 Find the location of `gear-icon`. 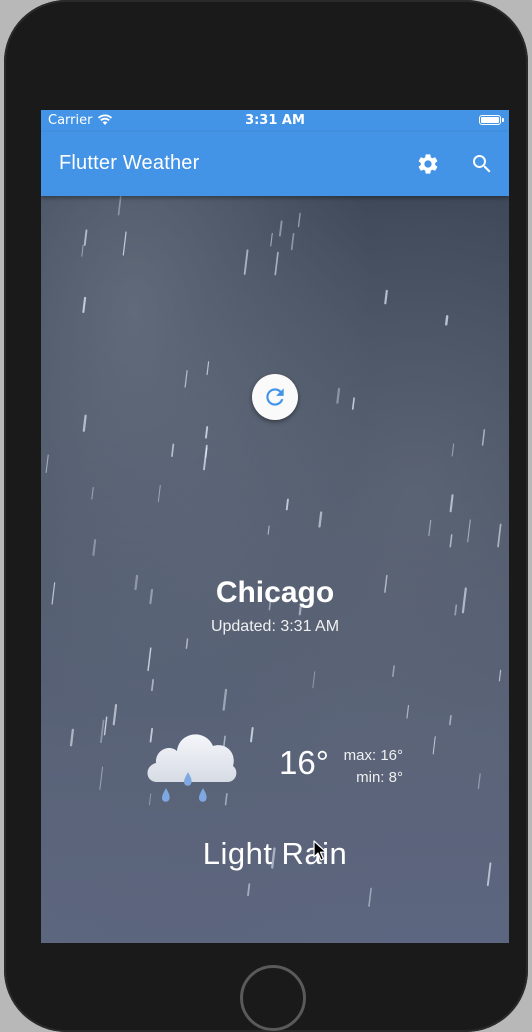

gear-icon is located at coordinates (428, 164).